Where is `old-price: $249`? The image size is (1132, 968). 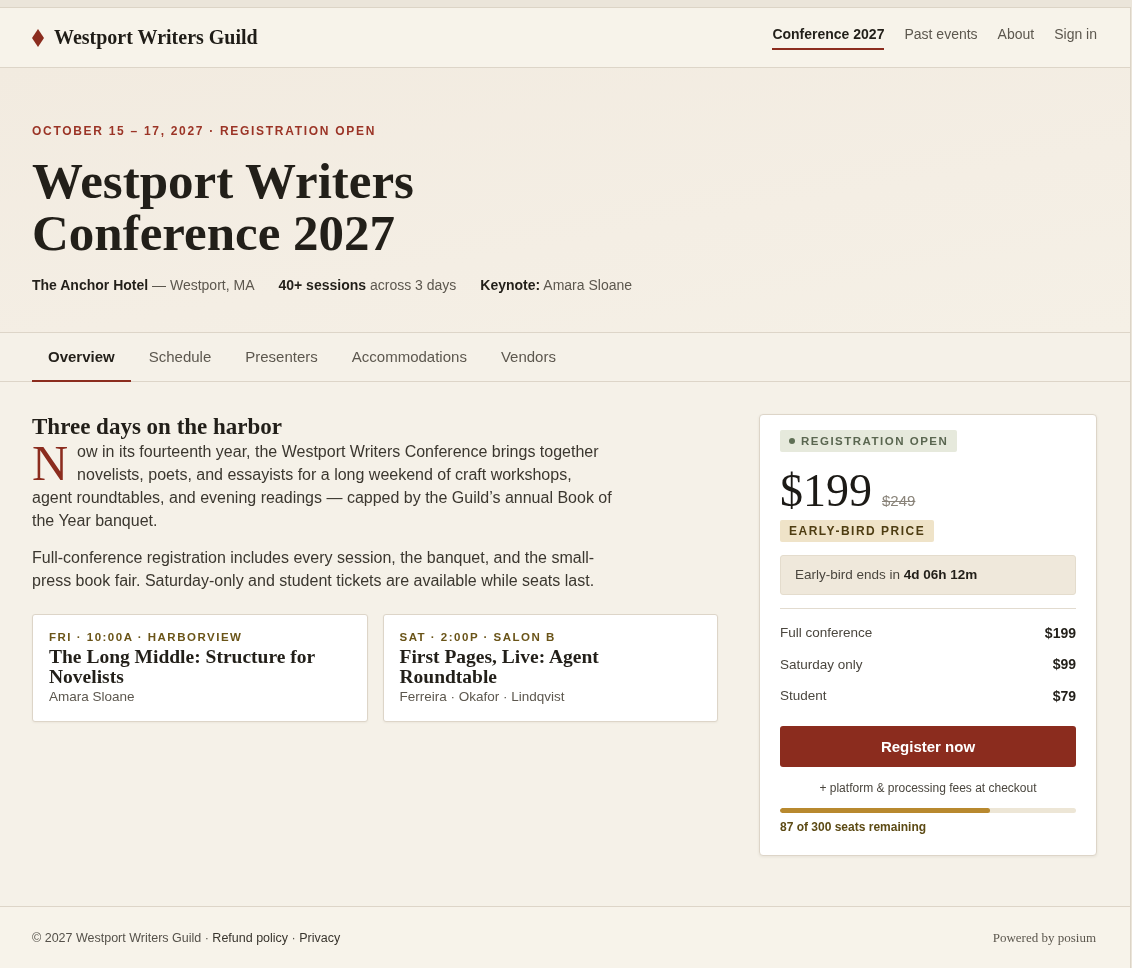
old-price: $249 is located at coordinates (899, 500).